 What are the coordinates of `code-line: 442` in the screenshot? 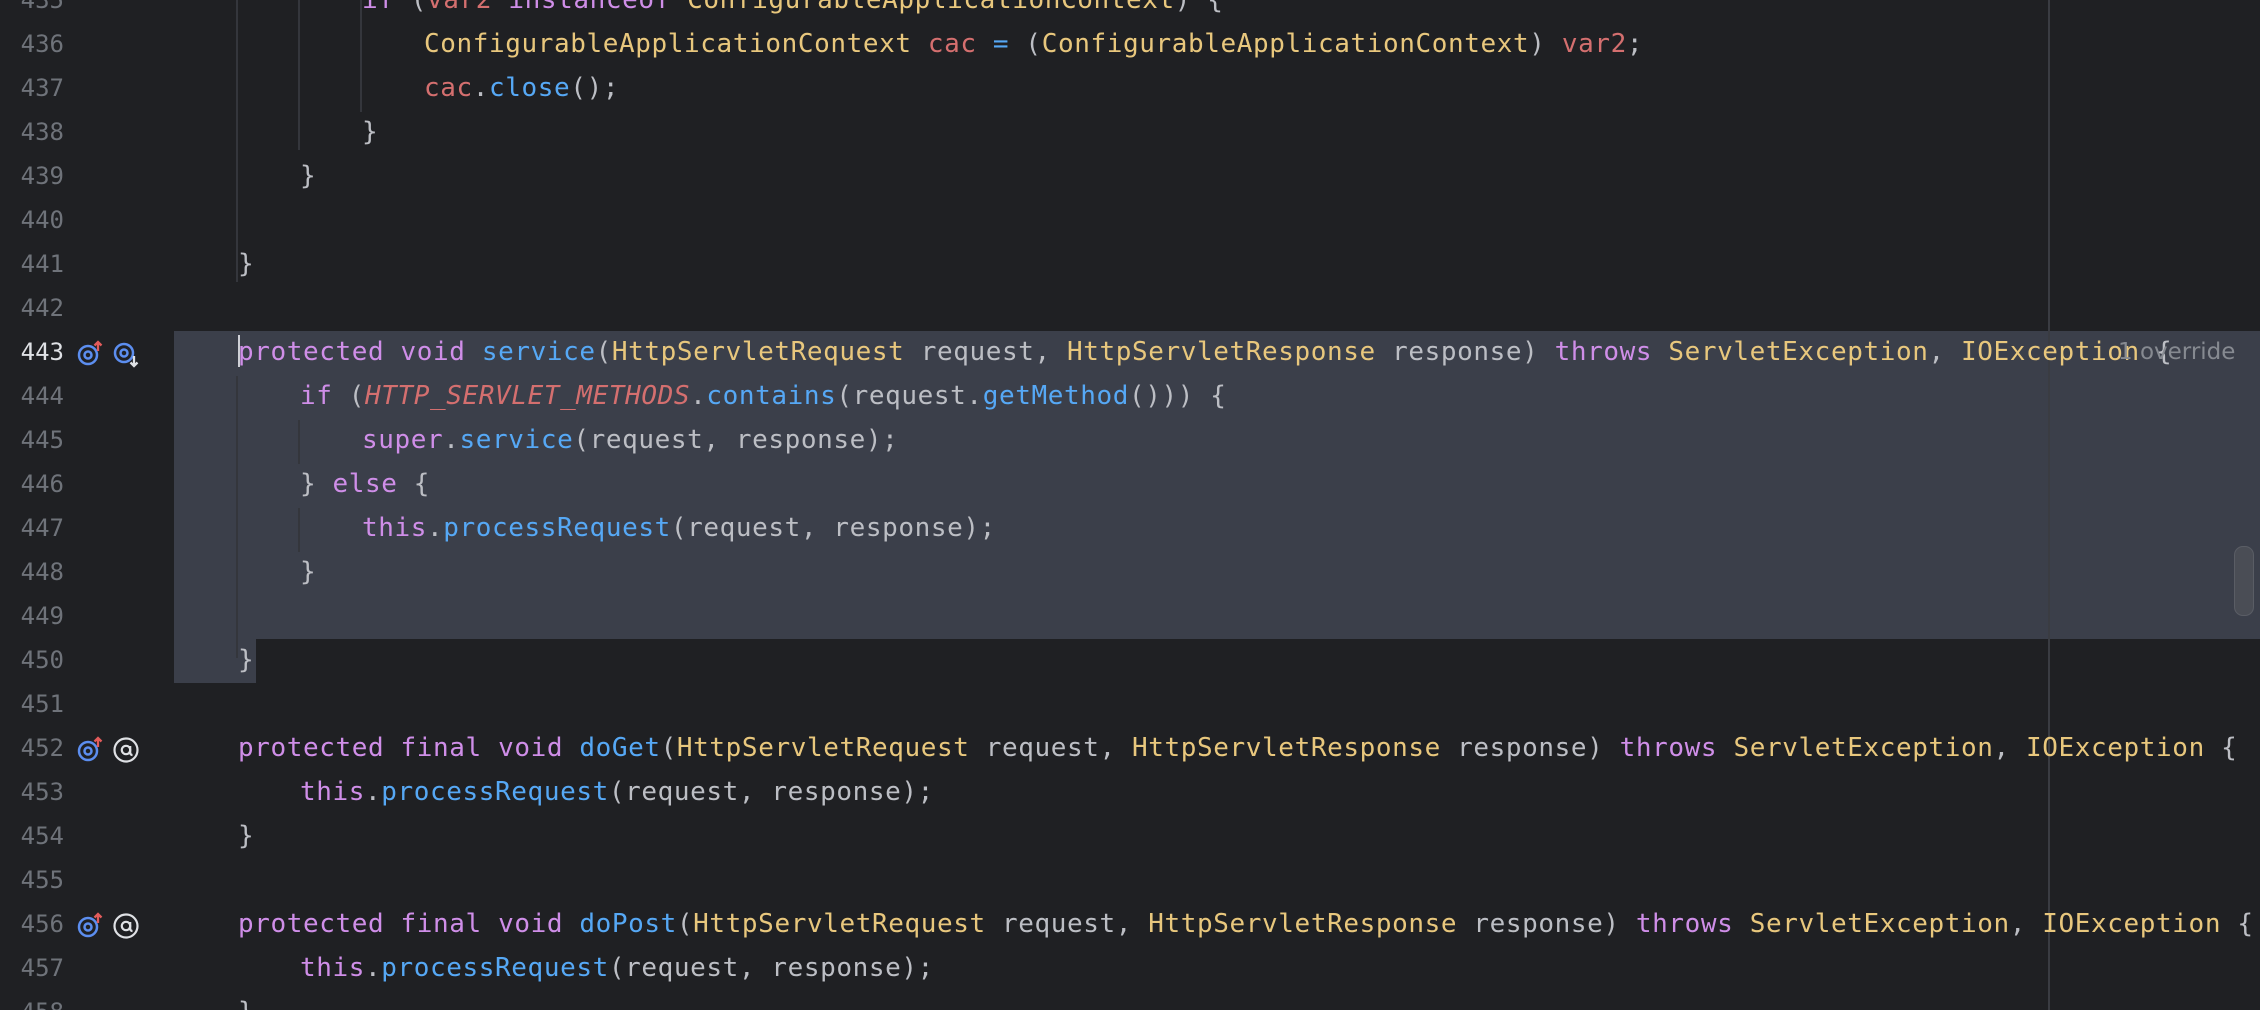 It's located at (1130, 308).